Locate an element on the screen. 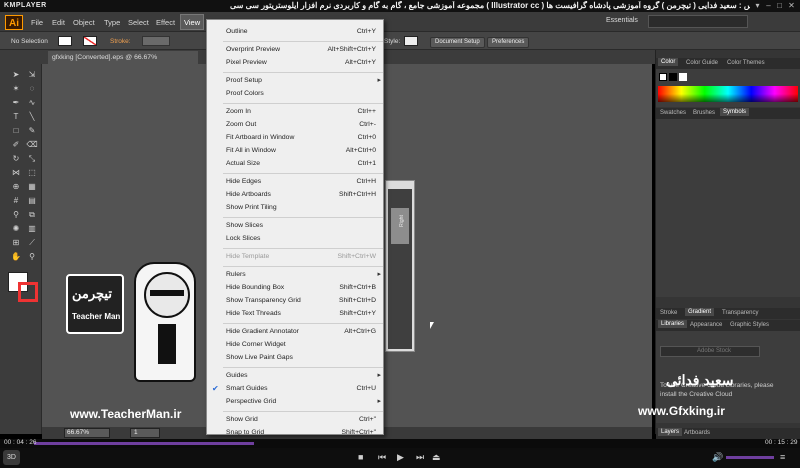  player-minimize-button: – is located at coordinates (768, 6).